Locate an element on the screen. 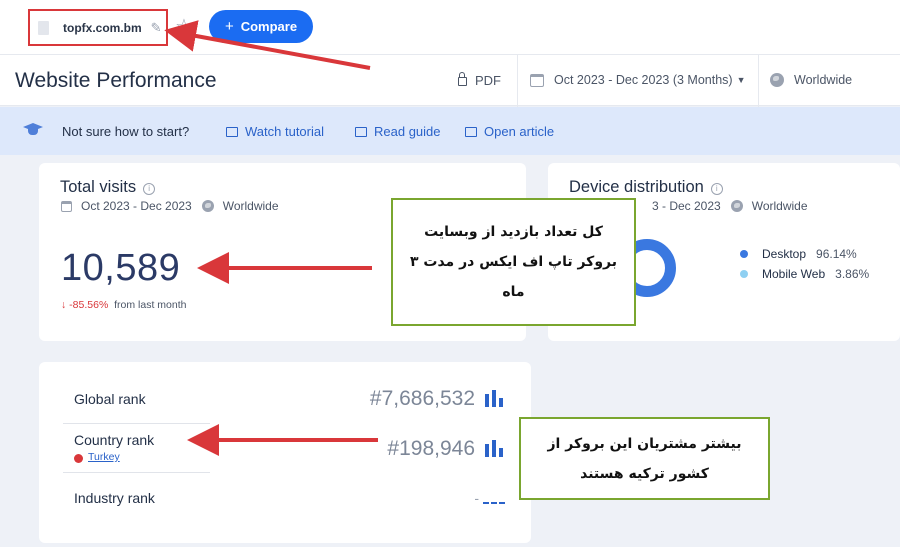  period-label: 3 - Dec 2023 is located at coordinates (686, 206).